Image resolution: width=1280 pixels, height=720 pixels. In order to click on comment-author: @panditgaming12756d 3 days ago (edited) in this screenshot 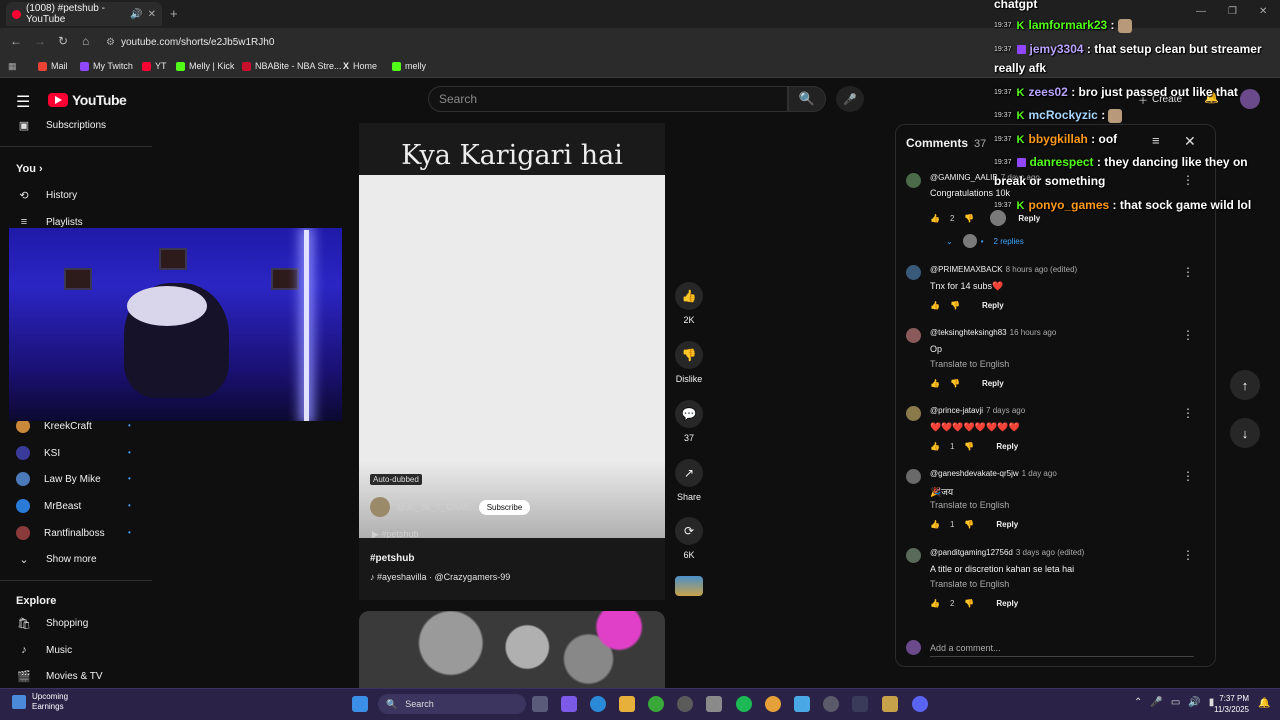, I will do `click(1007, 552)`.